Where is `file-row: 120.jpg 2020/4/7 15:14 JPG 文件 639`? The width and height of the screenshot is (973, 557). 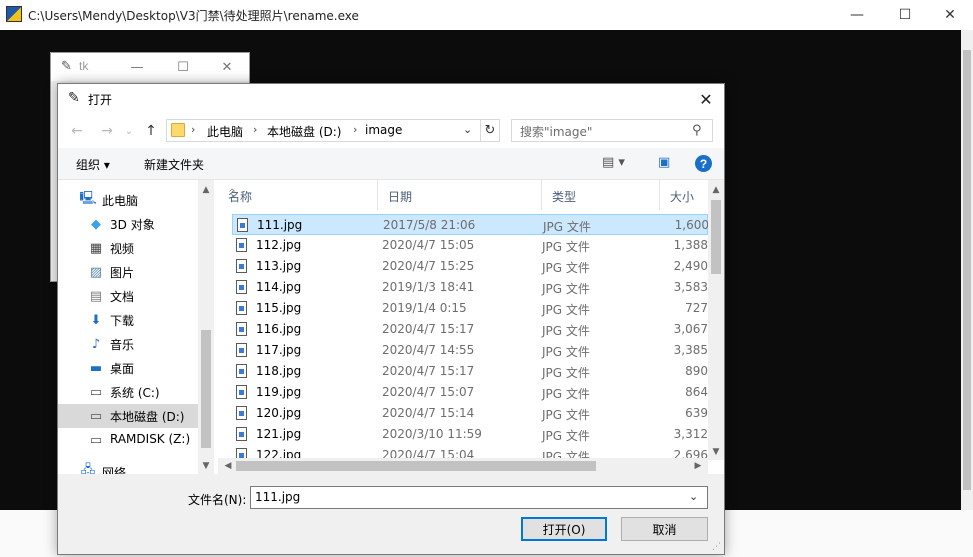 file-row: 120.jpg 2020/4/7 15:14 JPG 文件 639 is located at coordinates (470, 413).